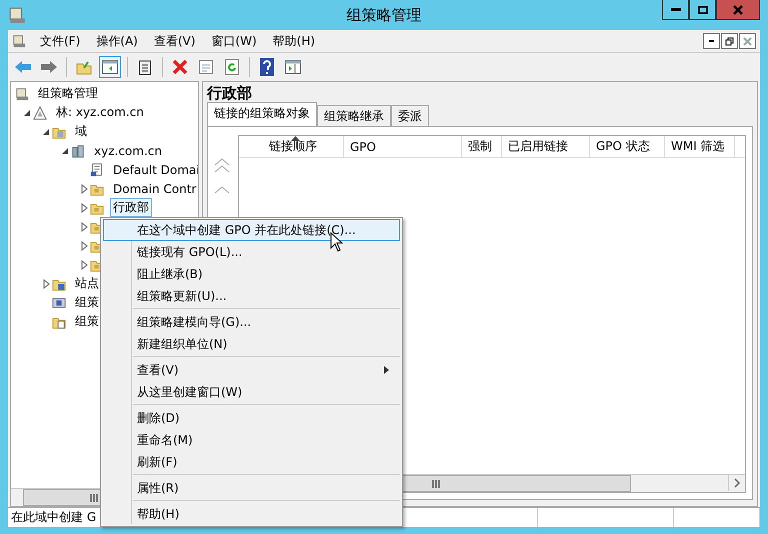  What do you see at coordinates (384, 15) in the screenshot?
I see `window-title: 组策略管理` at bounding box center [384, 15].